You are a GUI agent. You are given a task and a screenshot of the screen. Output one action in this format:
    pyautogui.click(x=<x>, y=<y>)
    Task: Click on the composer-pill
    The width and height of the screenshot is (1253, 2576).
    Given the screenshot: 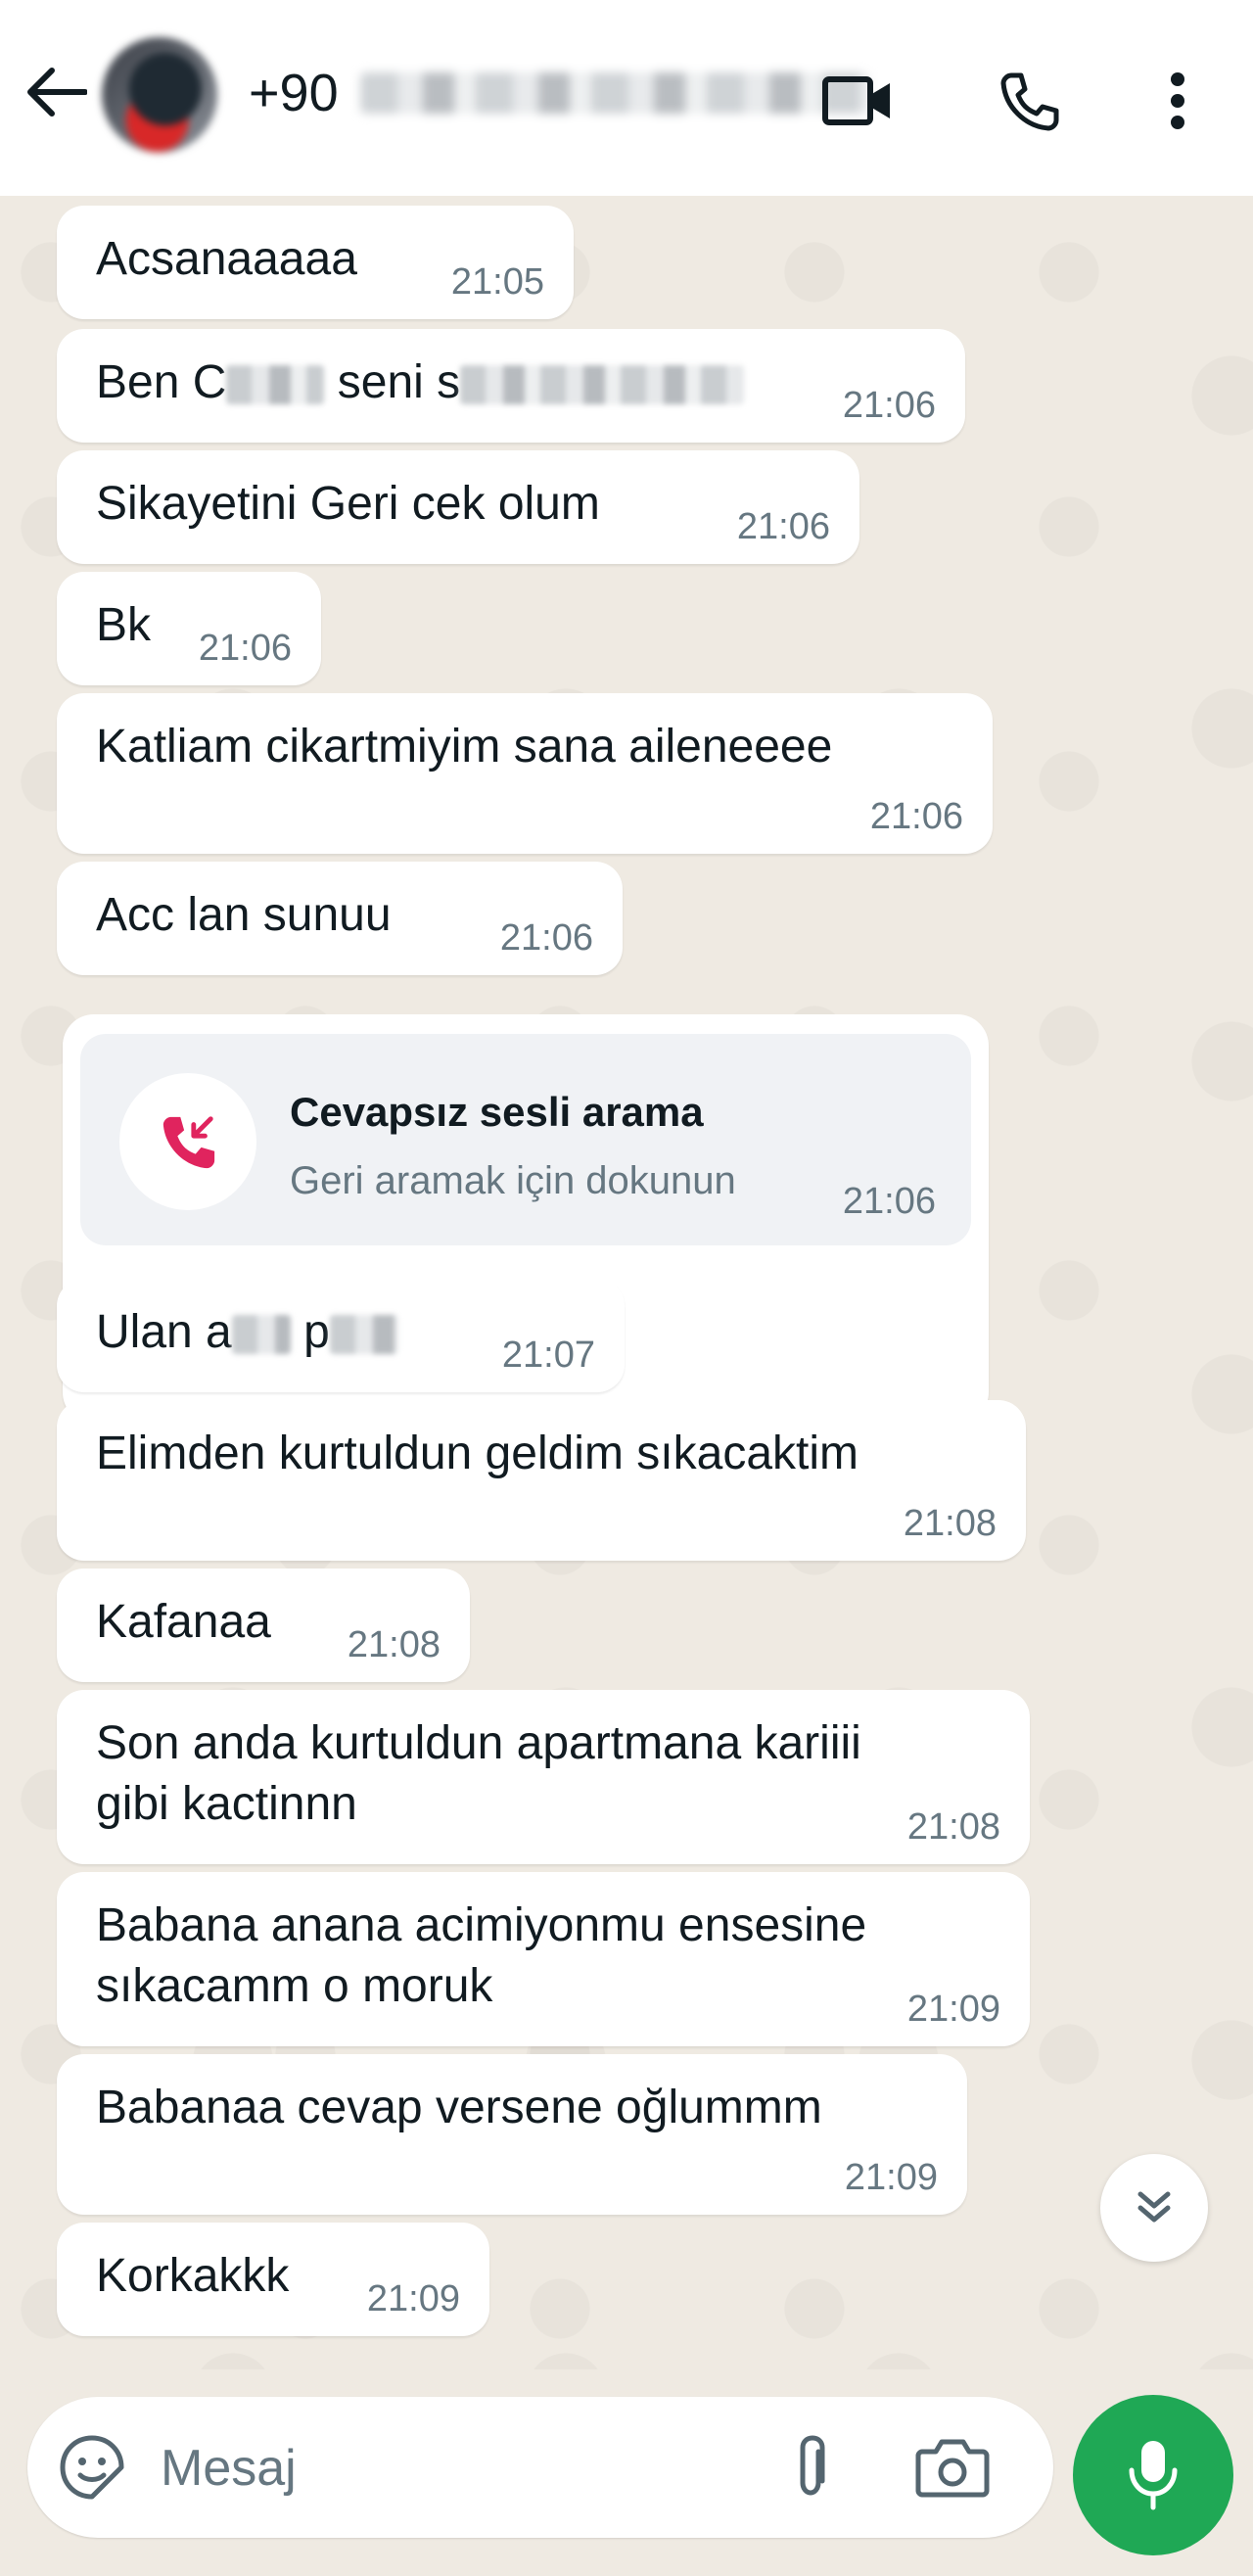 What is the action you would take?
    pyautogui.click(x=540, y=2467)
    